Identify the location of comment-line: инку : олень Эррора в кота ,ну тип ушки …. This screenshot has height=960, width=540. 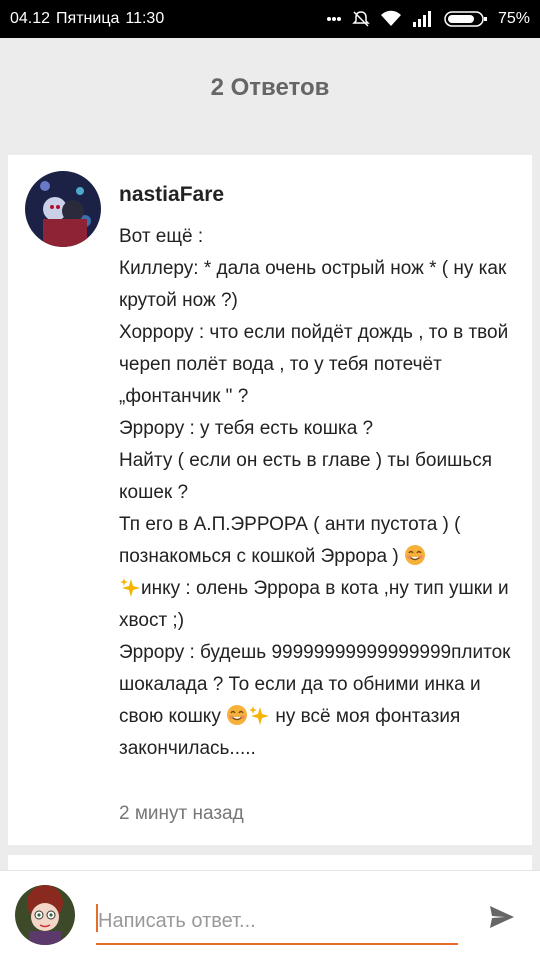
(314, 604).